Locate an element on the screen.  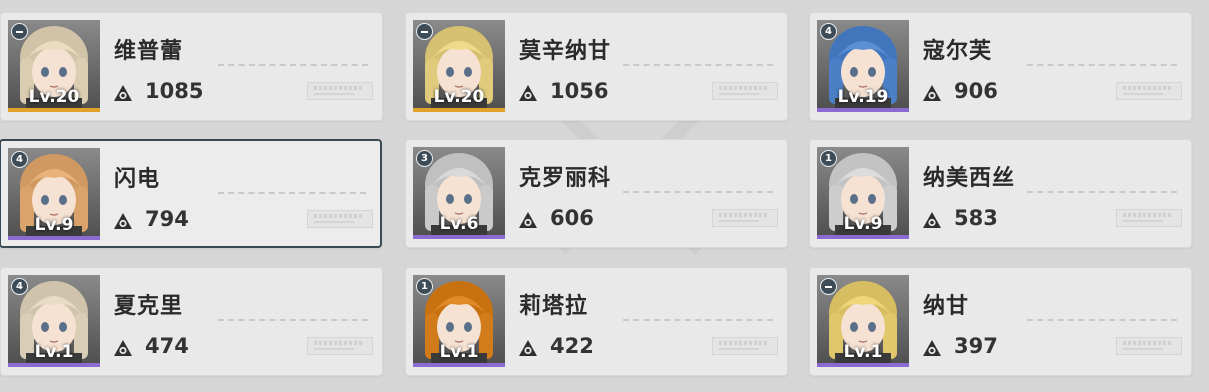
character-name: 夏克里 is located at coordinates (149, 306).